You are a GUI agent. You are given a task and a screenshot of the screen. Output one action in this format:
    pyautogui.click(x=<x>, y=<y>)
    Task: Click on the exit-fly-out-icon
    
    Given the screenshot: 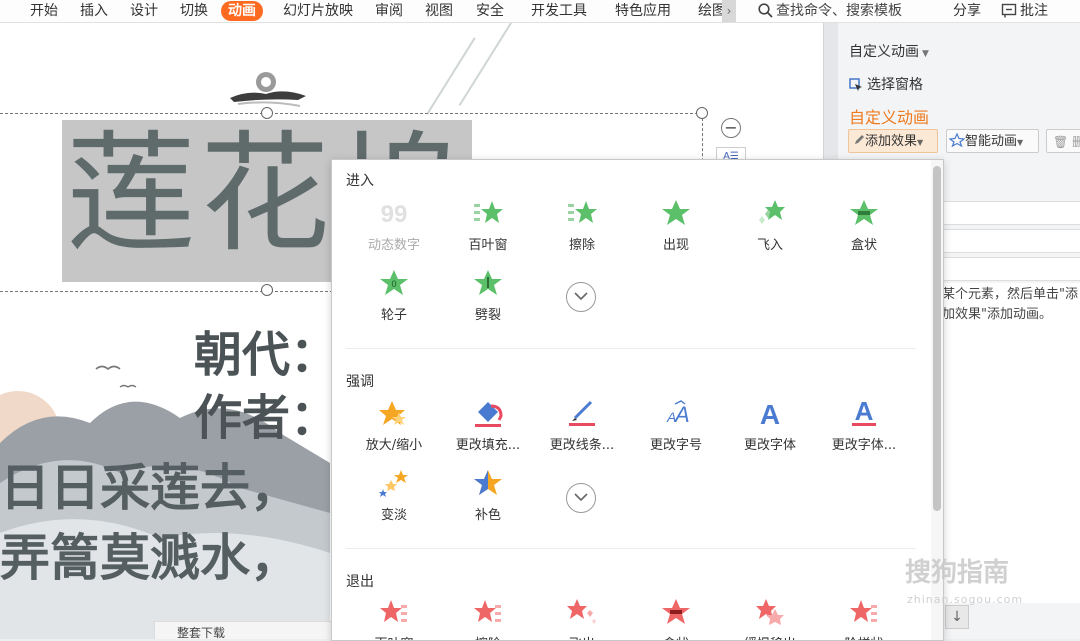 What is the action you would take?
    pyautogui.click(x=581, y=611)
    